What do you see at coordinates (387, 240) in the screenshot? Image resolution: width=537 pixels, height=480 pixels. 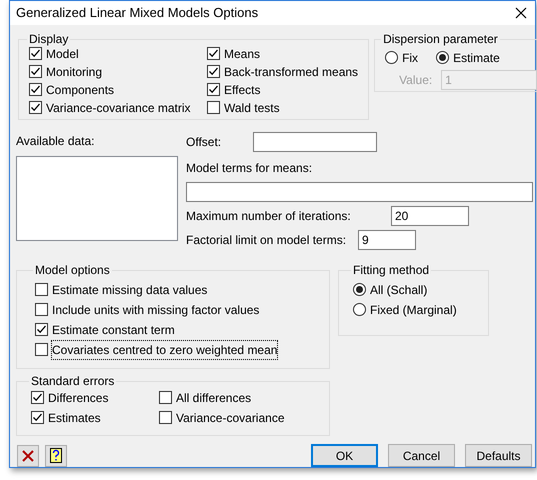 I see `factorial-limit-field: 9` at bounding box center [387, 240].